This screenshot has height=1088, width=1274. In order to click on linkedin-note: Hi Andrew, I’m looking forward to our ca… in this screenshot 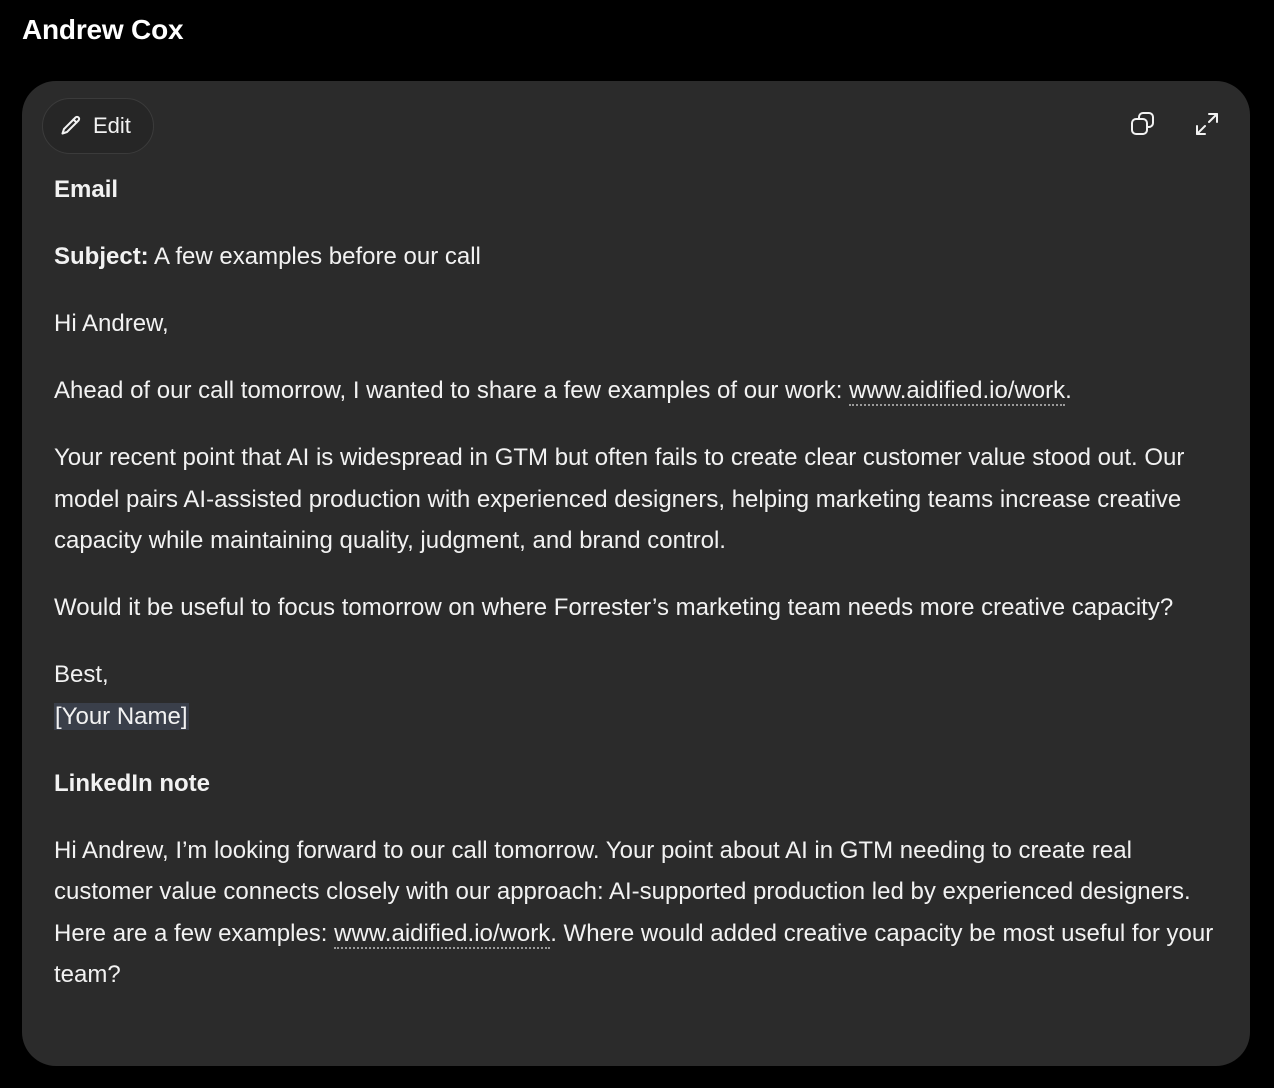, I will do `click(639, 913)`.